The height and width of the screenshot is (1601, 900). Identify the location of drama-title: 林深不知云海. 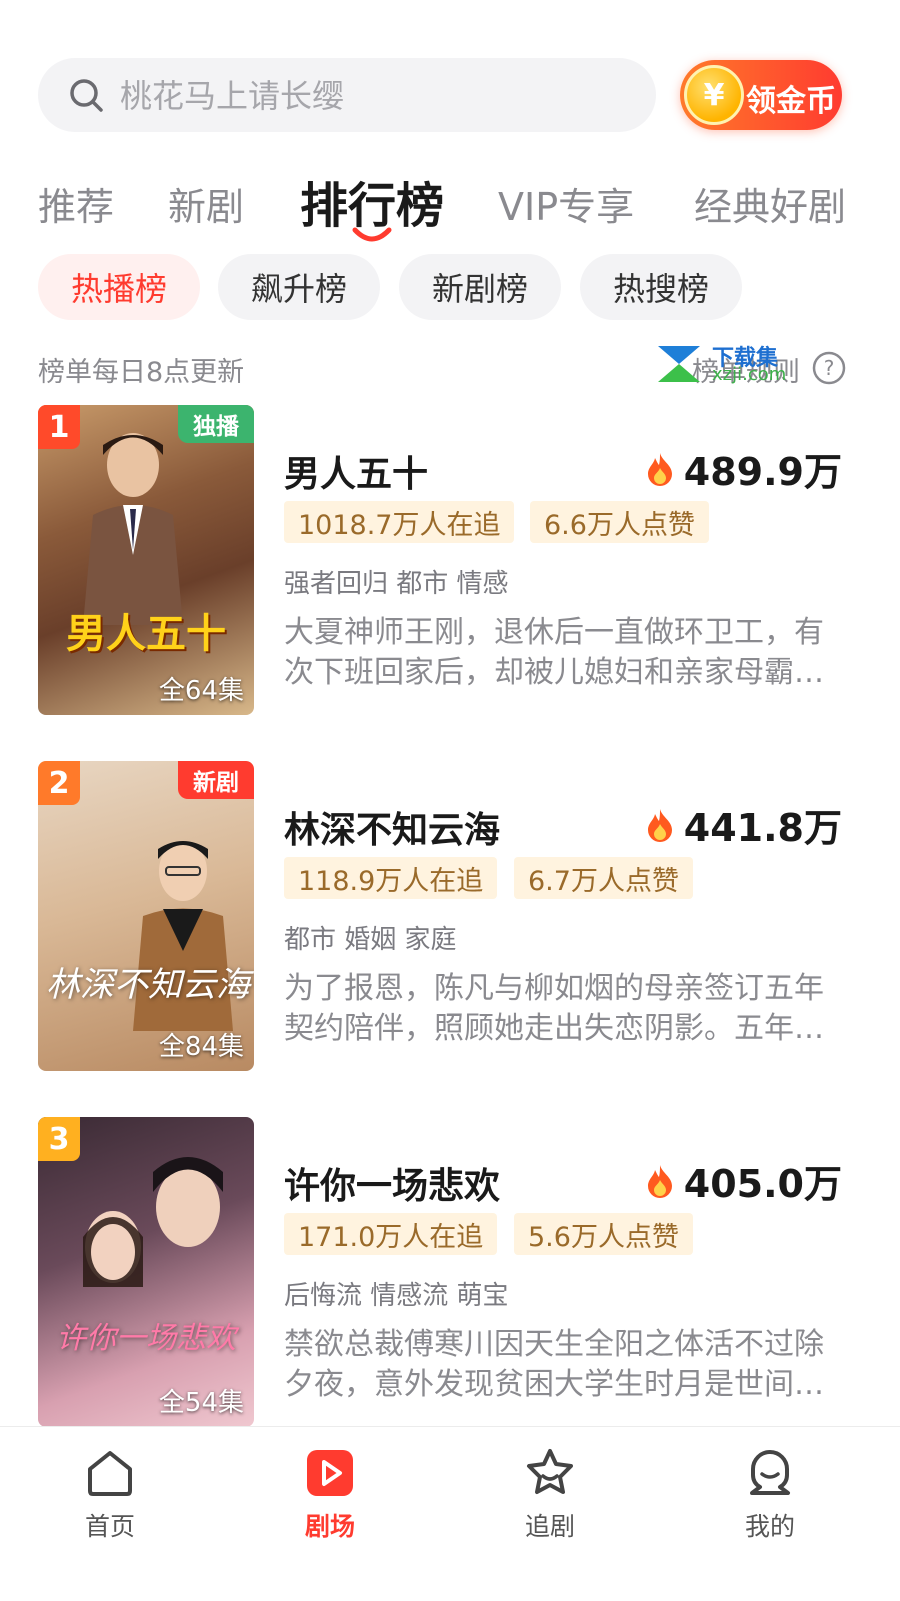
(392, 827).